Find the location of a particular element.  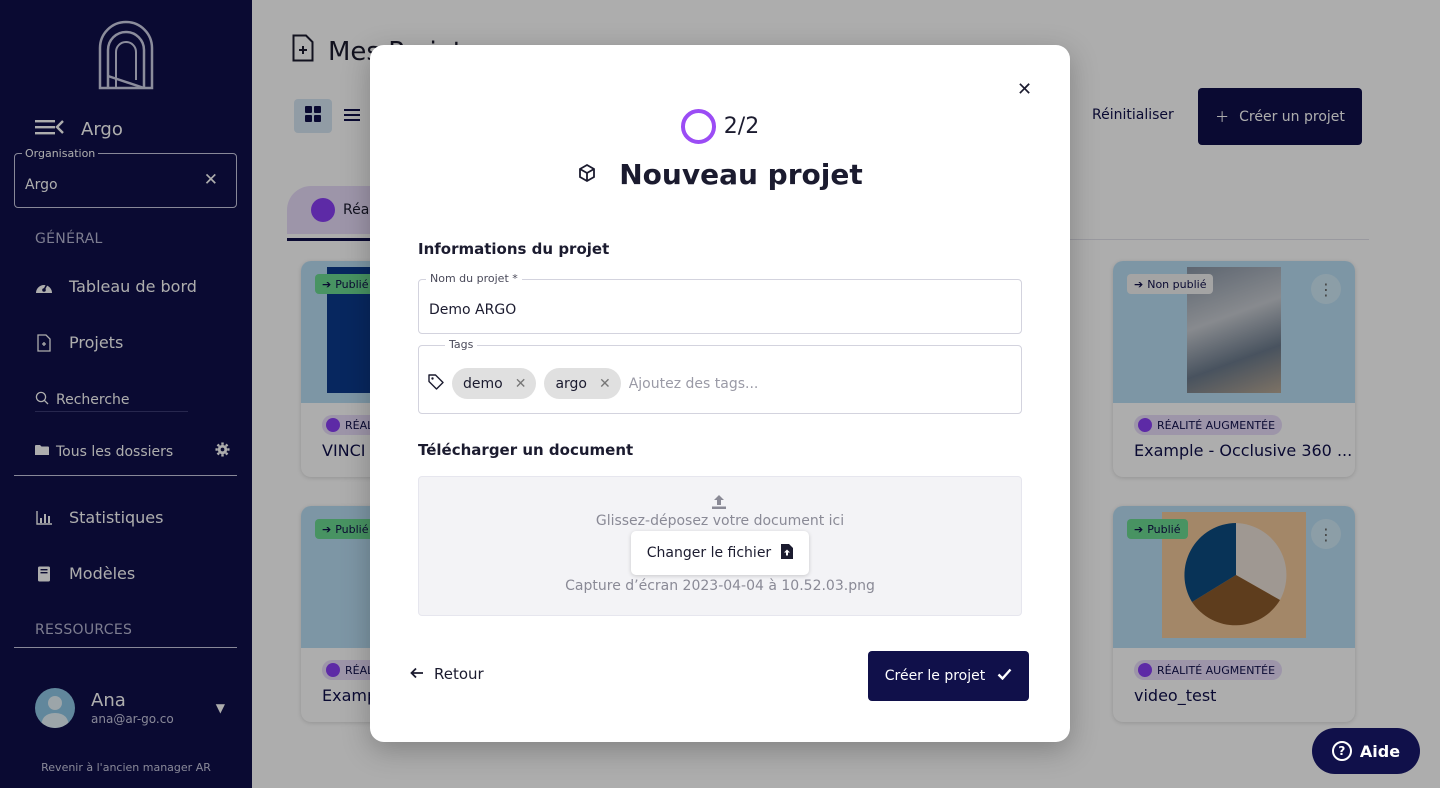

tags-input is located at coordinates (743, 383).